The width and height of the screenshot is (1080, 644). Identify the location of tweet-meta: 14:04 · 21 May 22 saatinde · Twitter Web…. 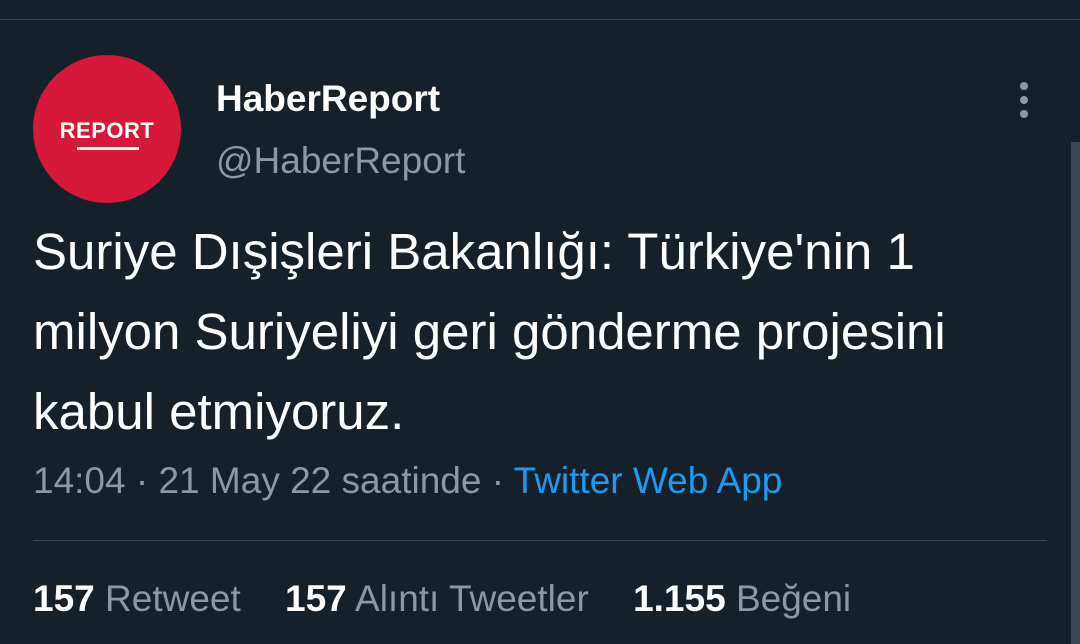
(407, 481).